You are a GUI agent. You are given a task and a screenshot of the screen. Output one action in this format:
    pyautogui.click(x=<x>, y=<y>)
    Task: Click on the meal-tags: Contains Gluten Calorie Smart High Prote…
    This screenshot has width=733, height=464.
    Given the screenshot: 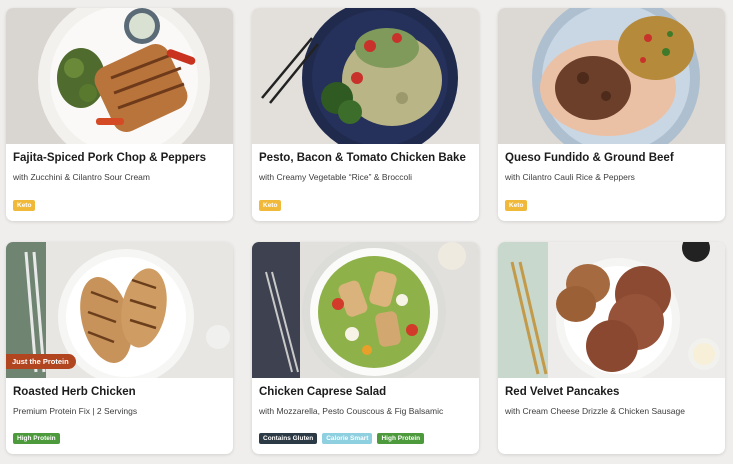 What is the action you would take?
    pyautogui.click(x=342, y=438)
    